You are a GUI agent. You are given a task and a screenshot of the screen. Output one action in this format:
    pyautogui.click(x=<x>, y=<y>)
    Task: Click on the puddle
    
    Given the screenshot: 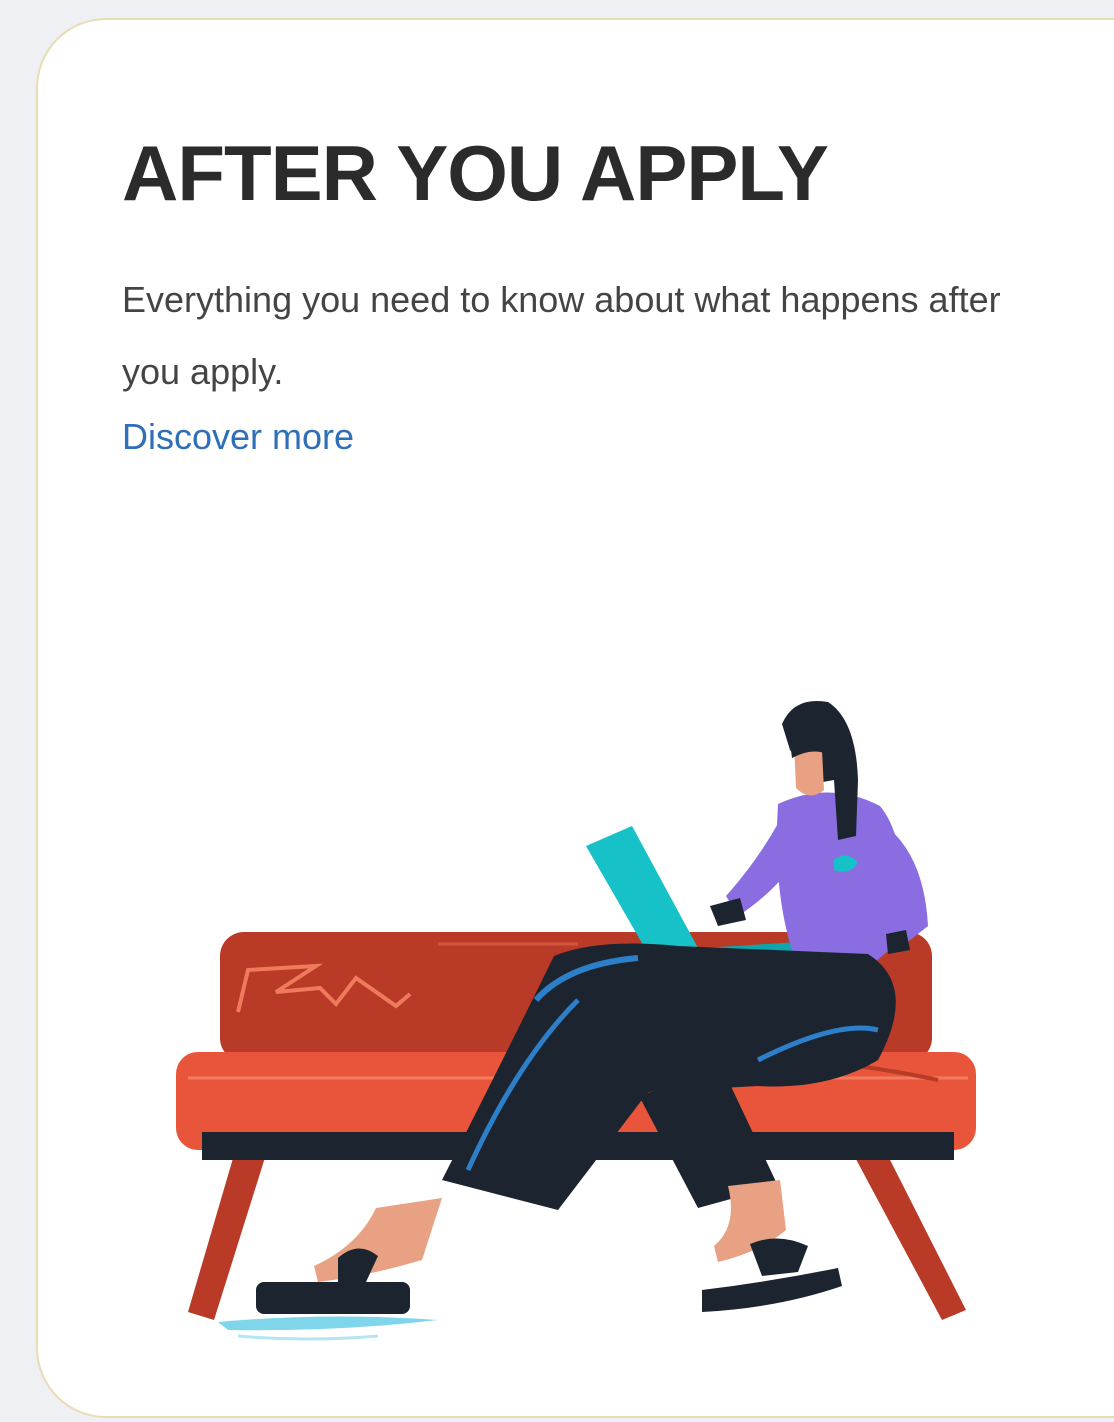 What is the action you would take?
    pyautogui.click(x=328, y=1328)
    